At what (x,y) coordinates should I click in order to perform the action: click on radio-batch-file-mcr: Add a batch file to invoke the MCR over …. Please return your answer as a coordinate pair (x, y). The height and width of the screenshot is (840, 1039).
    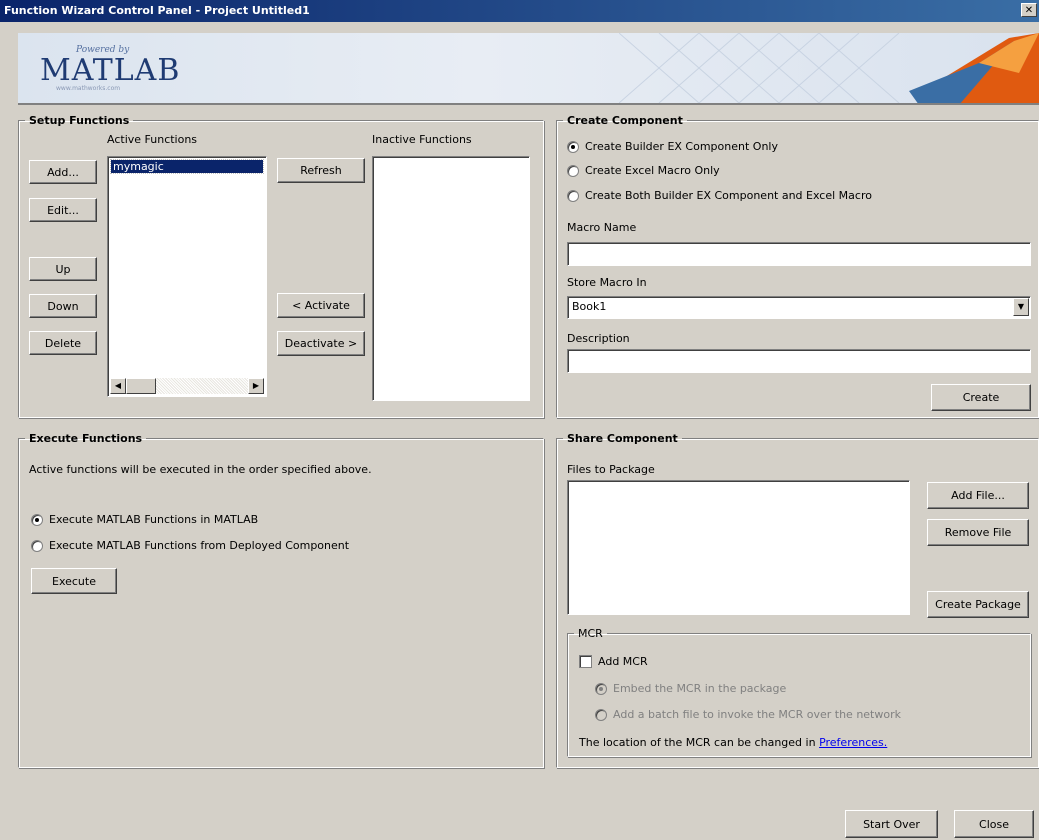
    Looking at the image, I should click on (748, 714).